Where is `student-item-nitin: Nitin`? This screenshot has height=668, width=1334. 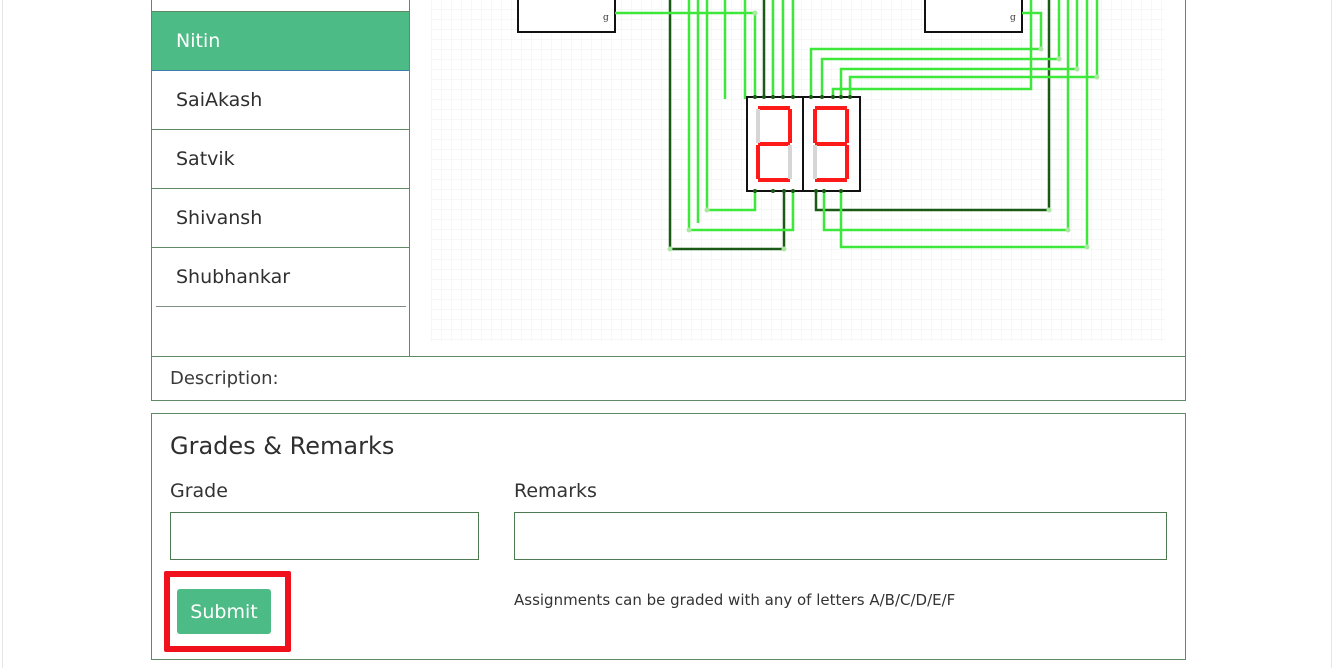 student-item-nitin: Nitin is located at coordinates (280, 41).